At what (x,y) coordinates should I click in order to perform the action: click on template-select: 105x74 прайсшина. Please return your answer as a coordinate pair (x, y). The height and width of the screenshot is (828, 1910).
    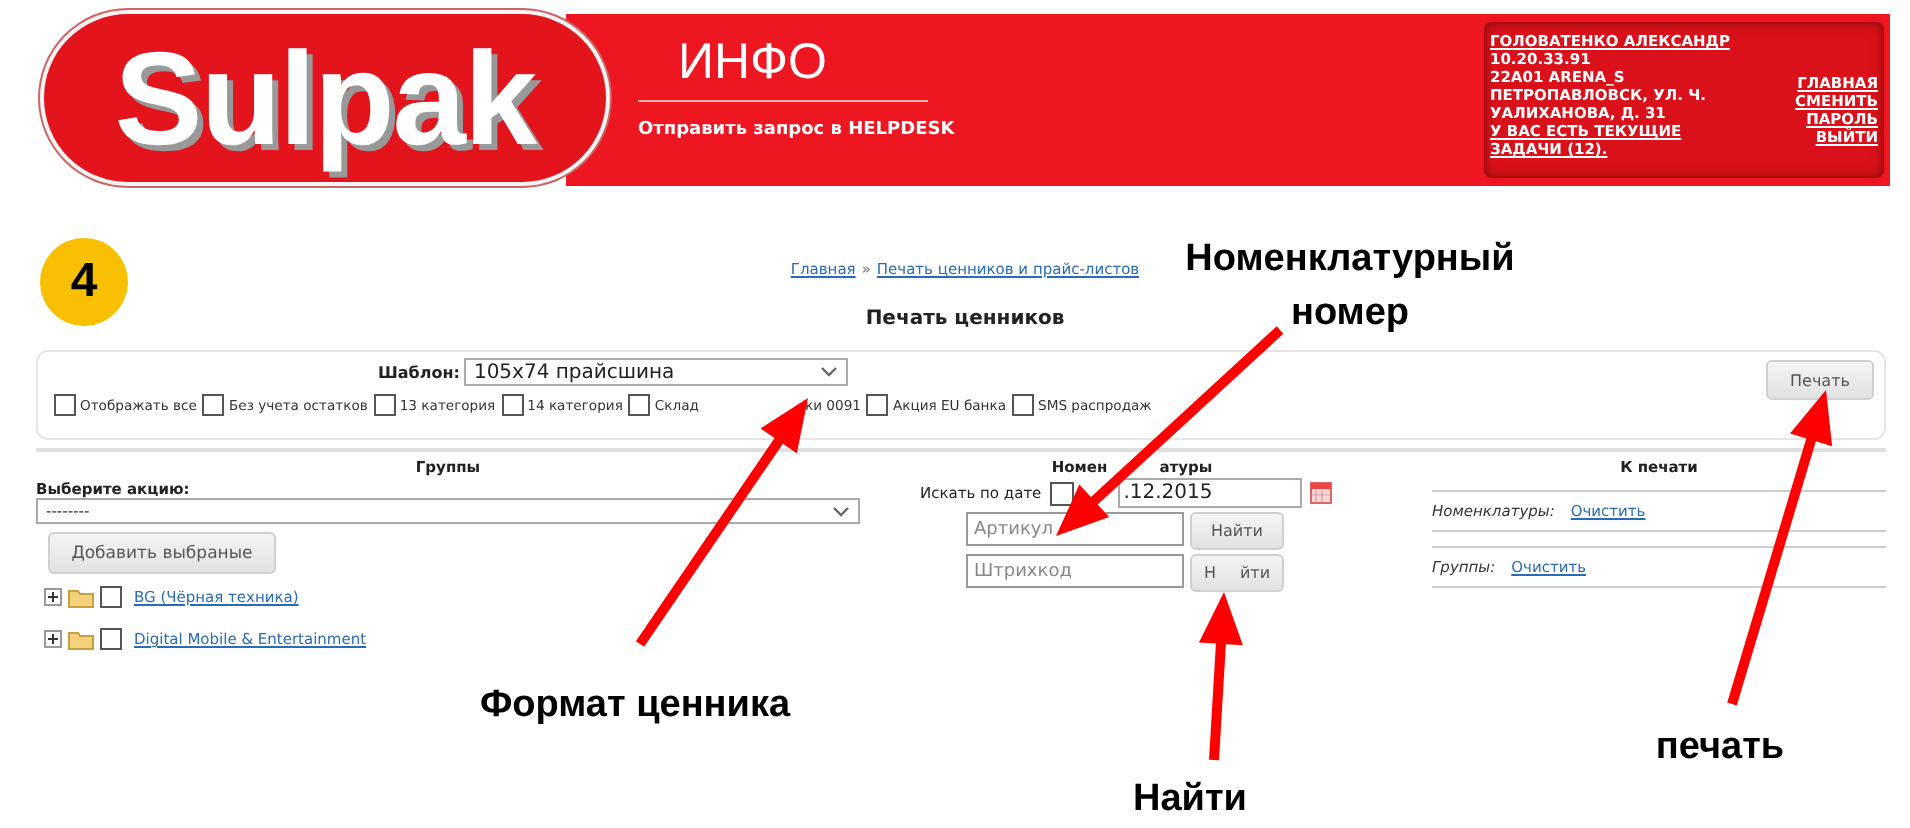
    Looking at the image, I should click on (655, 372).